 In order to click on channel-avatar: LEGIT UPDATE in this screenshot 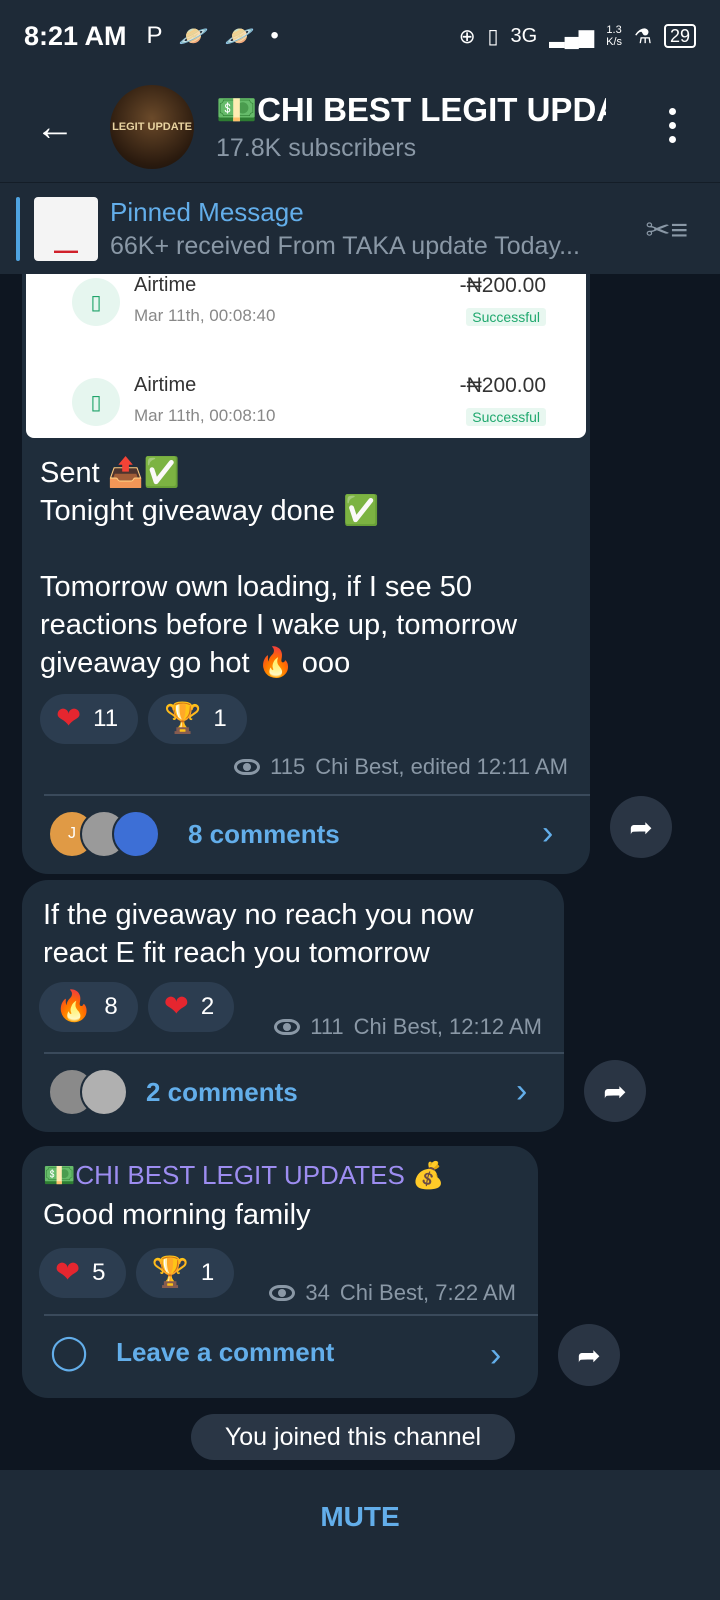, I will do `click(152, 127)`.